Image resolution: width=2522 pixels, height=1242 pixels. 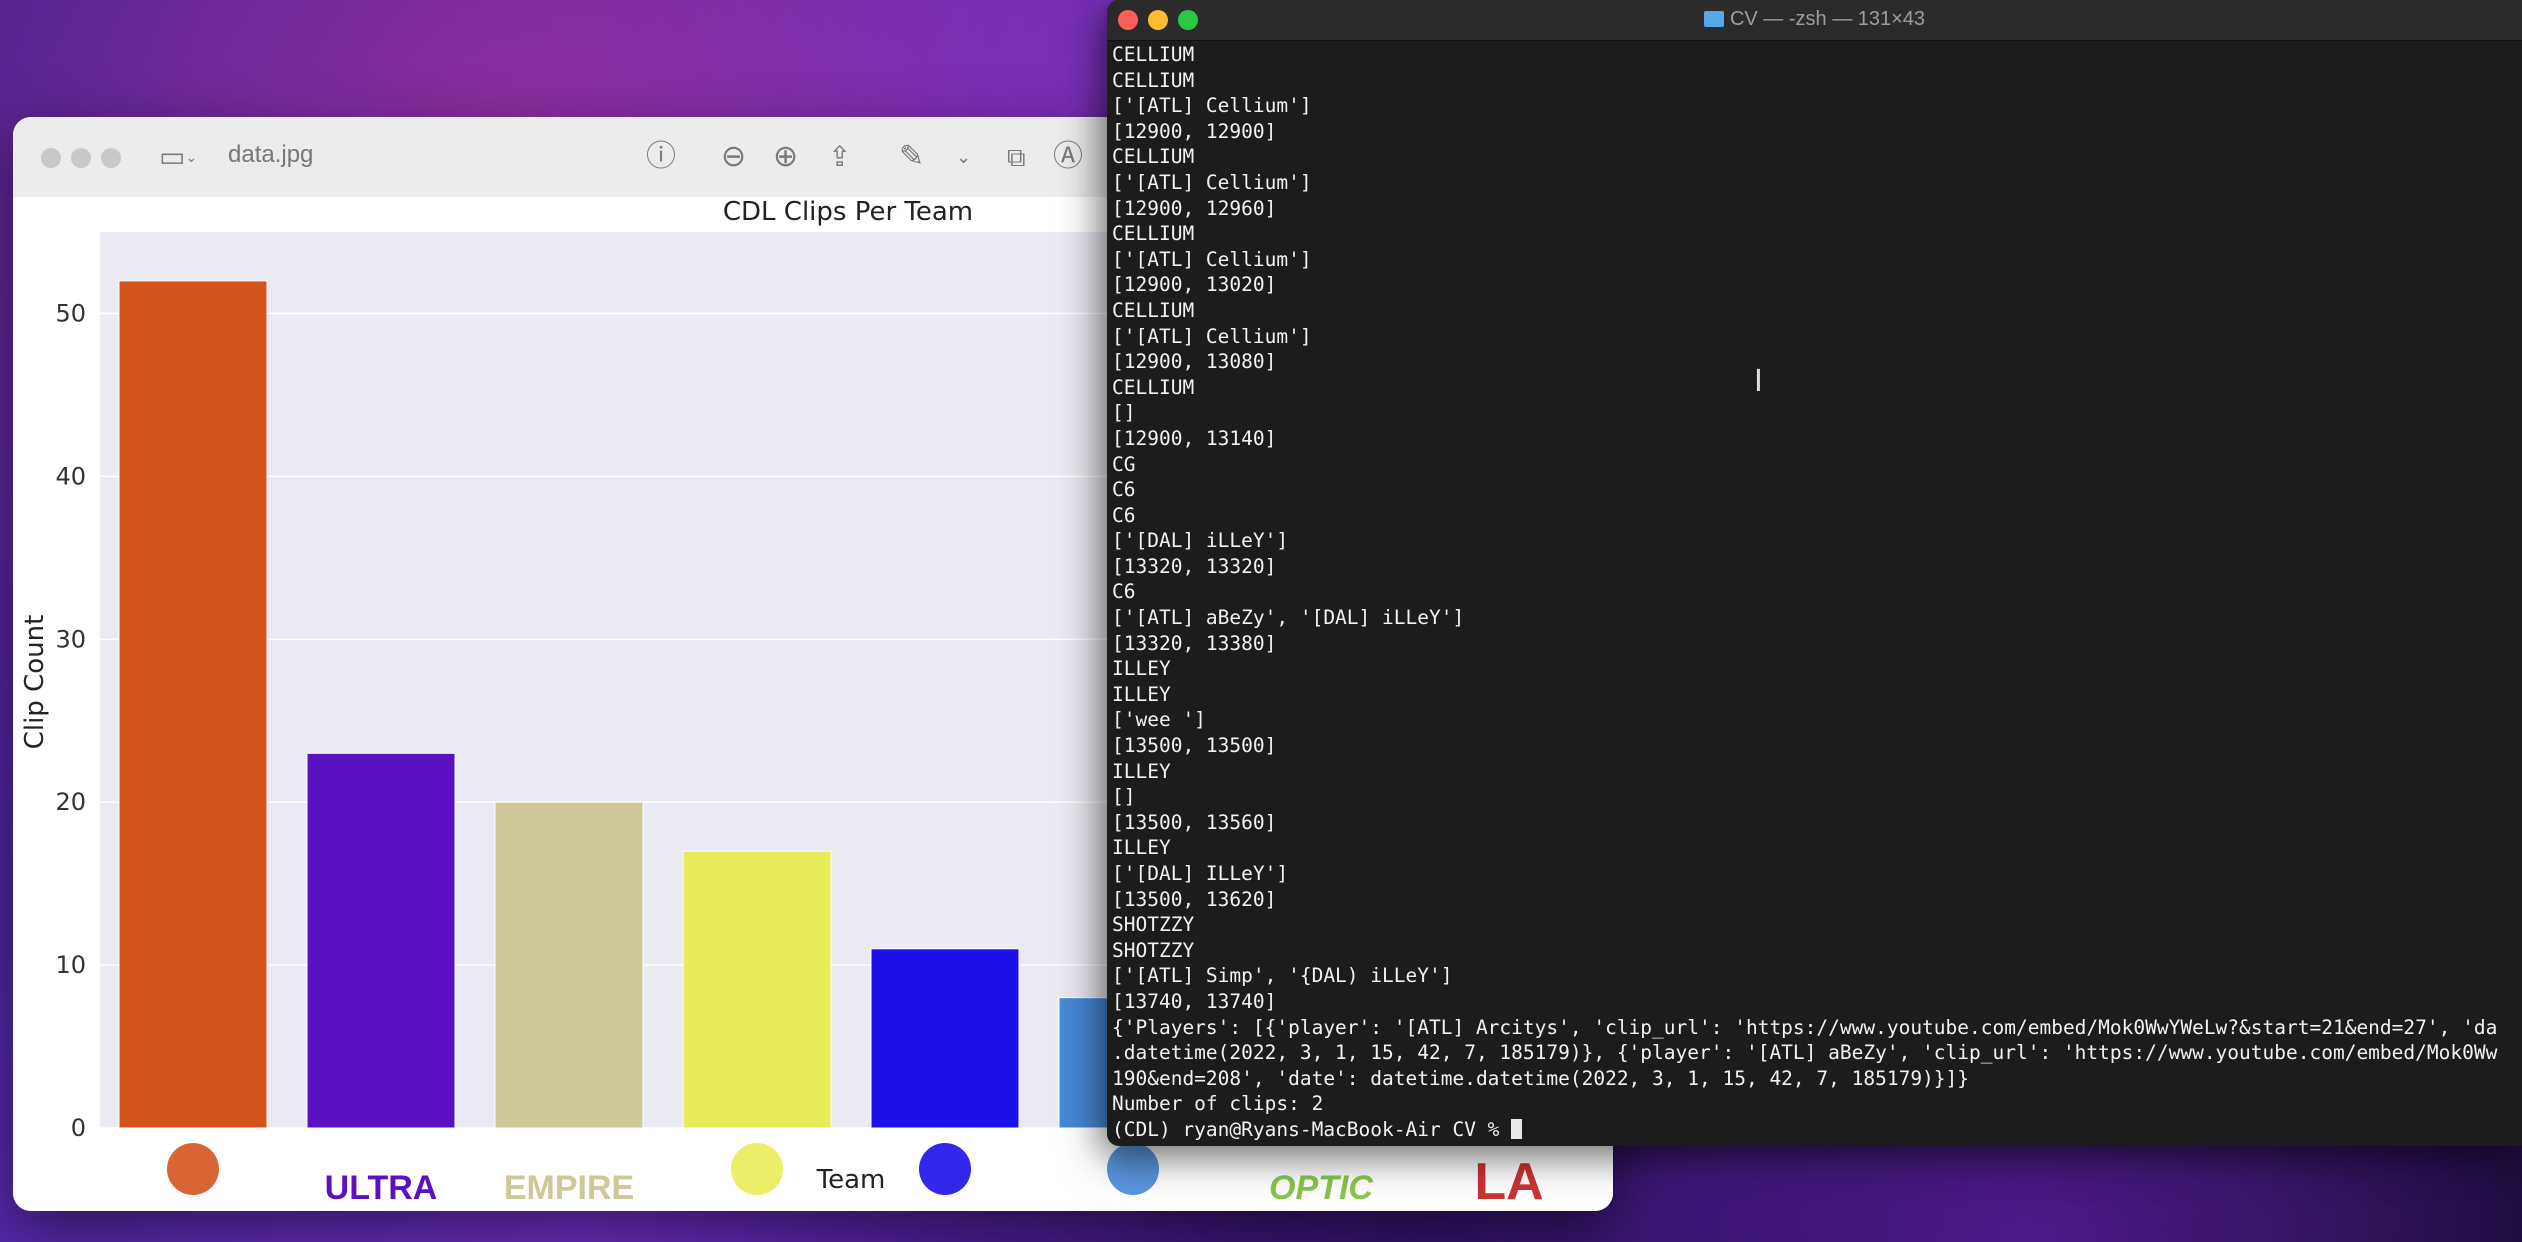 What do you see at coordinates (661, 157) in the screenshot?
I see `info-icon: ⓘ` at bounding box center [661, 157].